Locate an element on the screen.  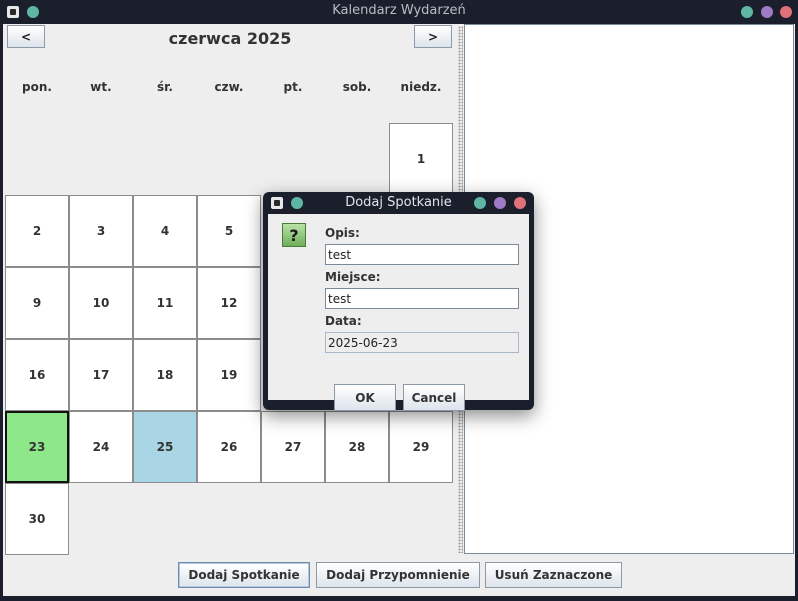
weekday-label: śr. is located at coordinates (165, 87).